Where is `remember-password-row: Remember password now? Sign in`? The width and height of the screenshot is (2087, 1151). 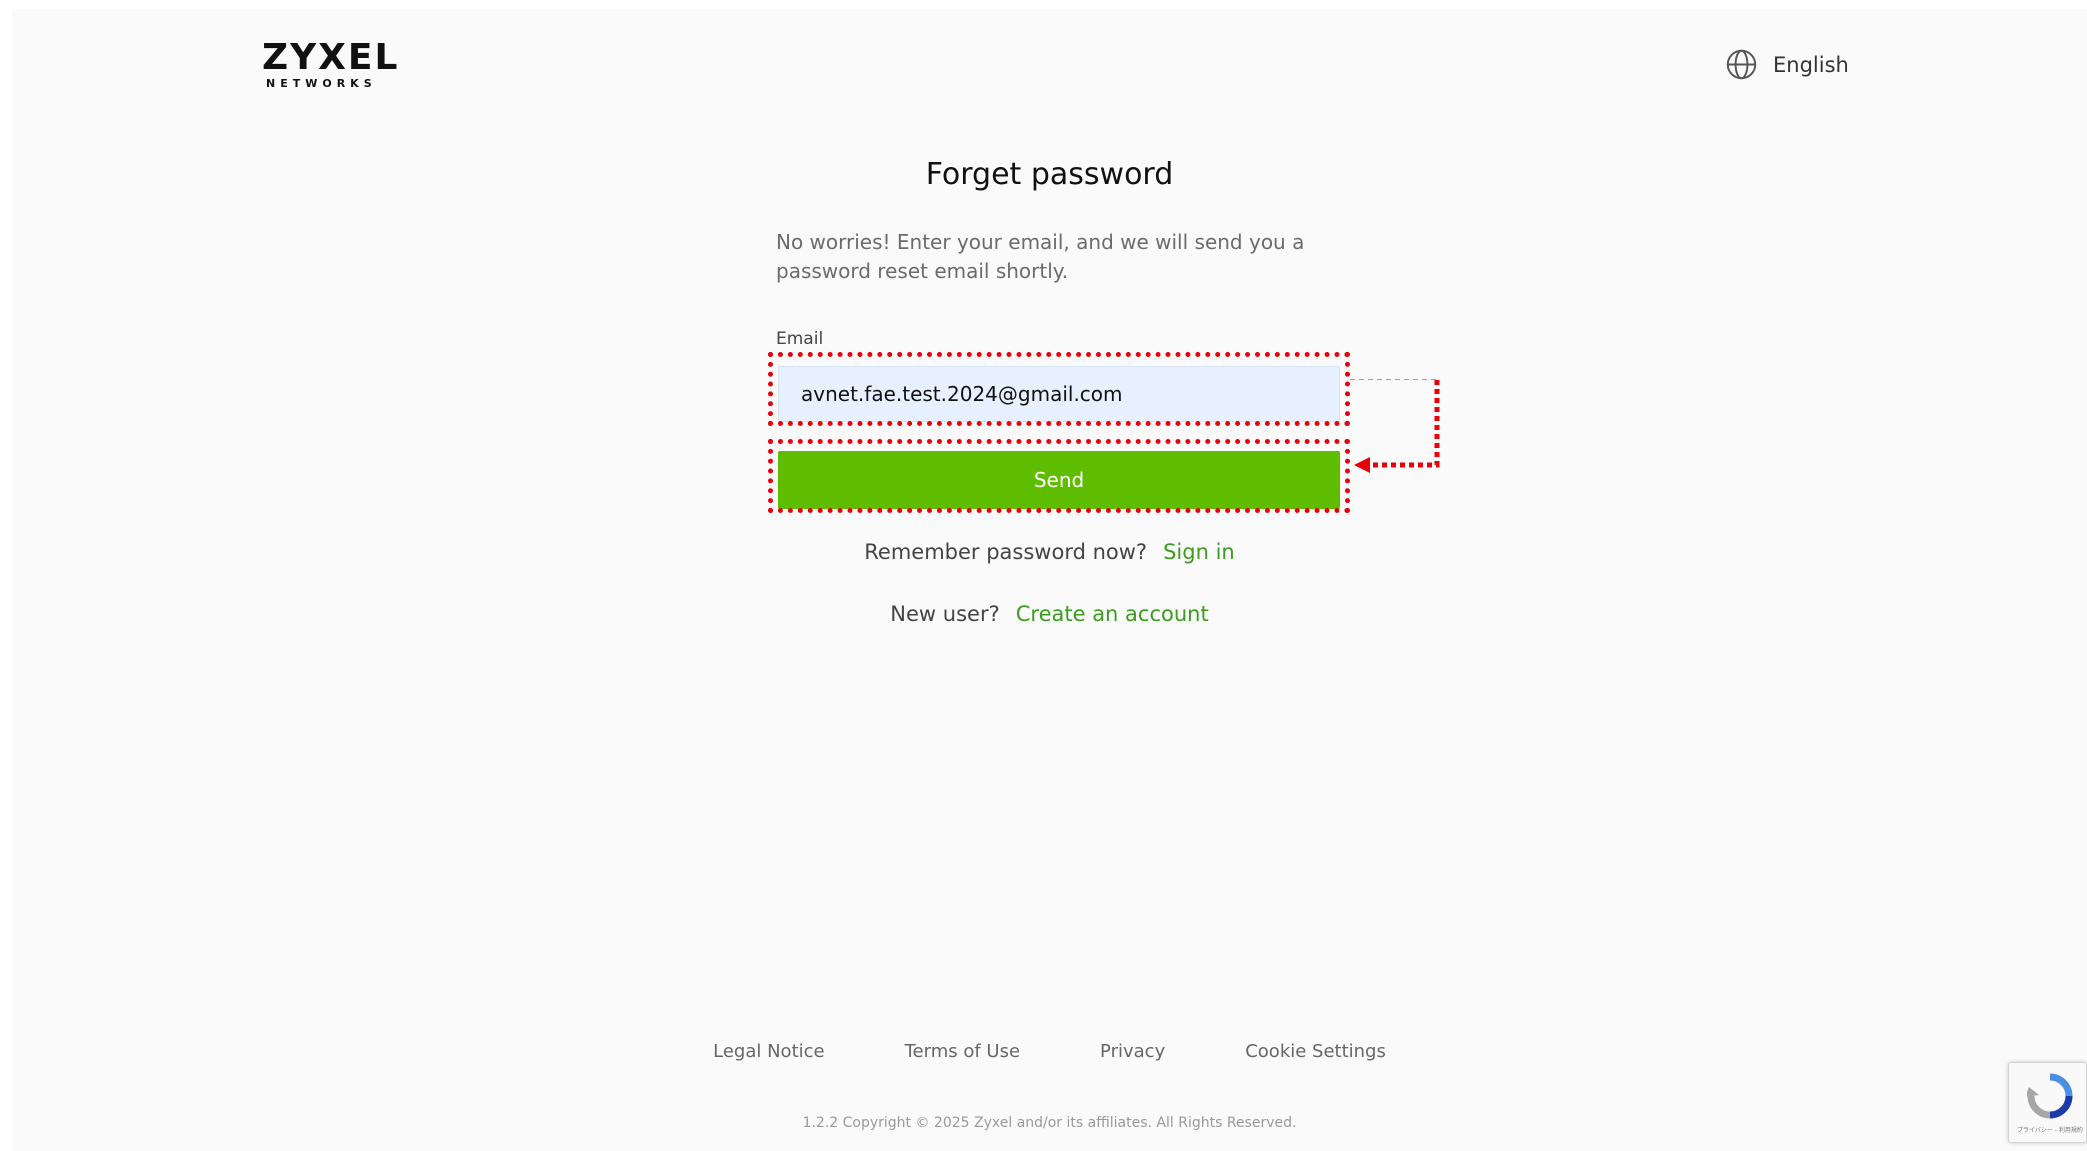
remember-password-row: Remember password now? Sign in is located at coordinates (1049, 552).